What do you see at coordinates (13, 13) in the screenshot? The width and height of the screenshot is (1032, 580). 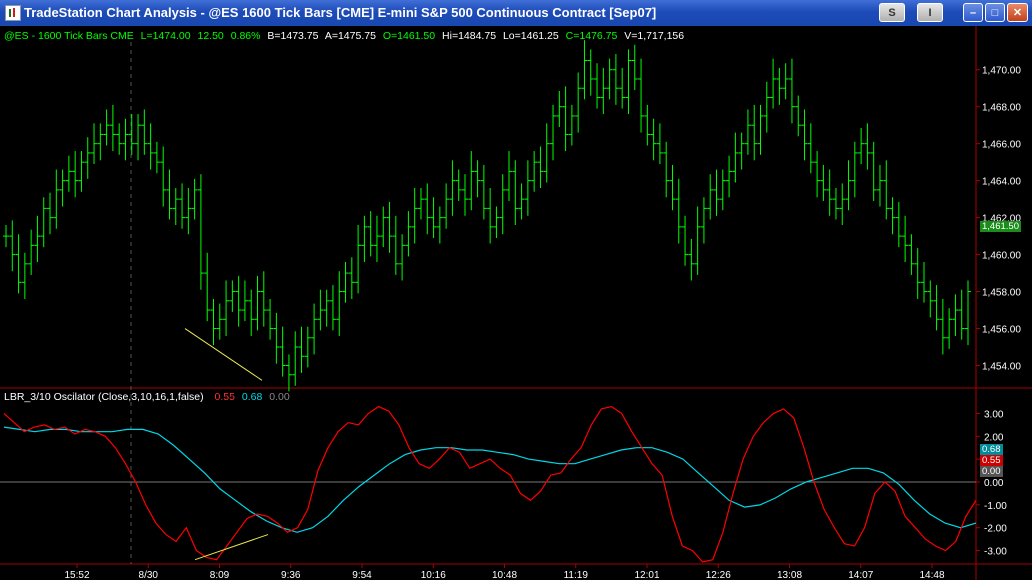 I see `tradestation-app-icon` at bounding box center [13, 13].